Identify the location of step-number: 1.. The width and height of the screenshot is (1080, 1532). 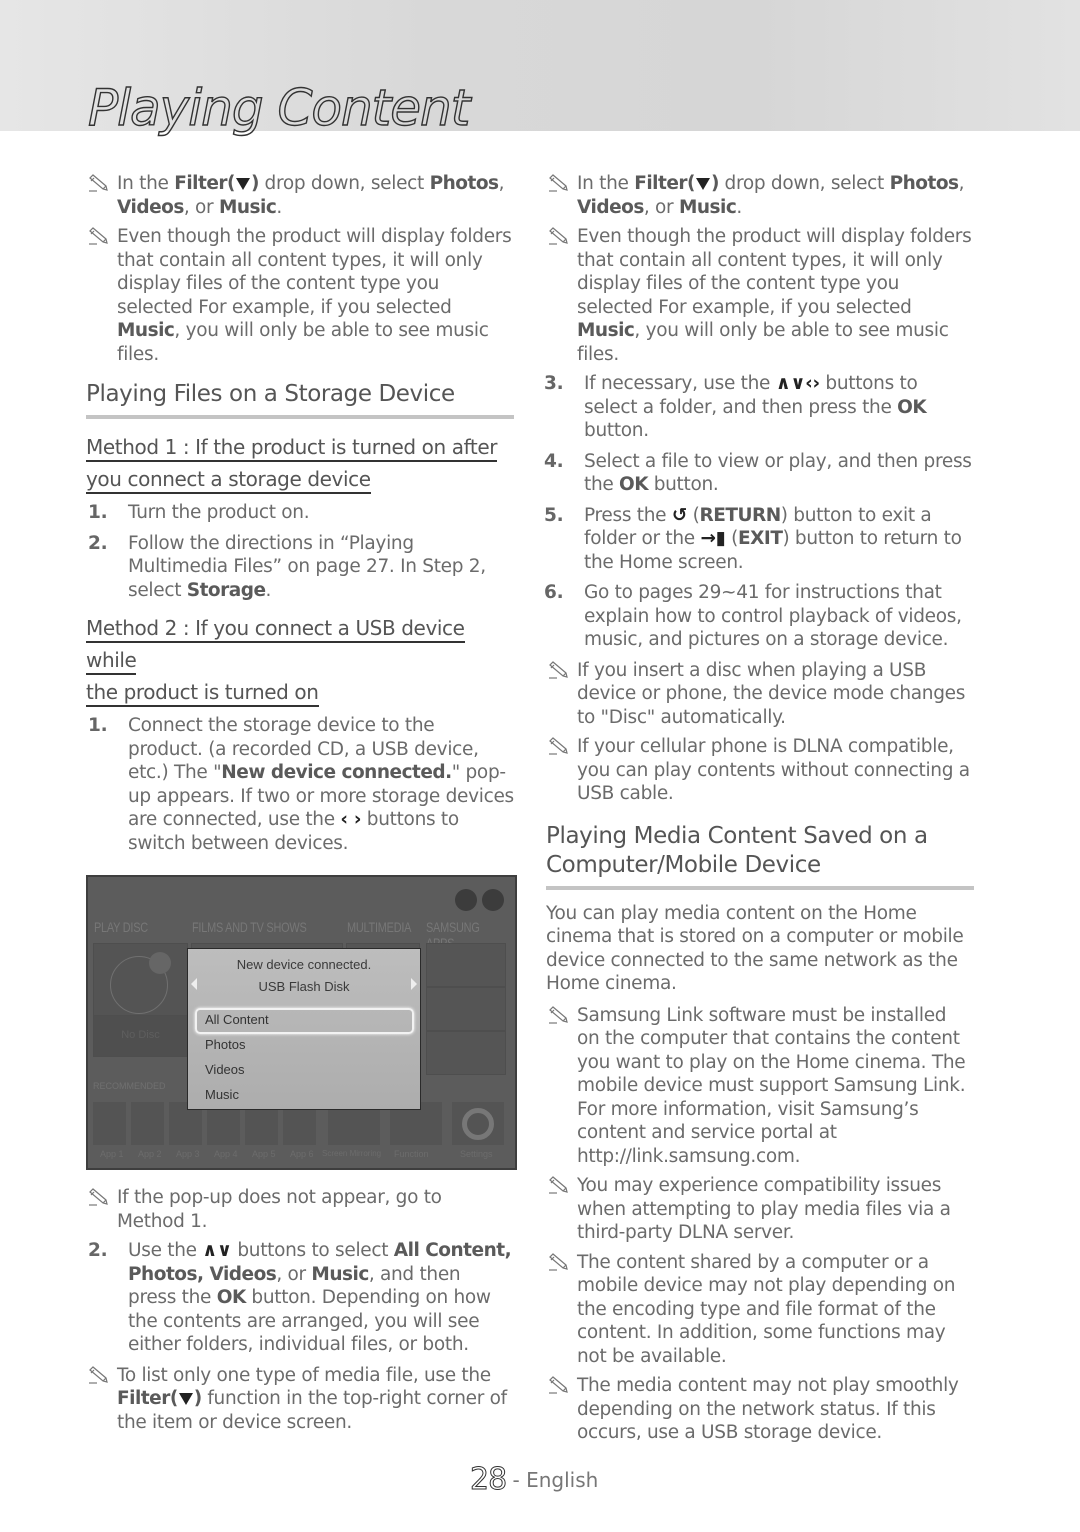
(98, 512).